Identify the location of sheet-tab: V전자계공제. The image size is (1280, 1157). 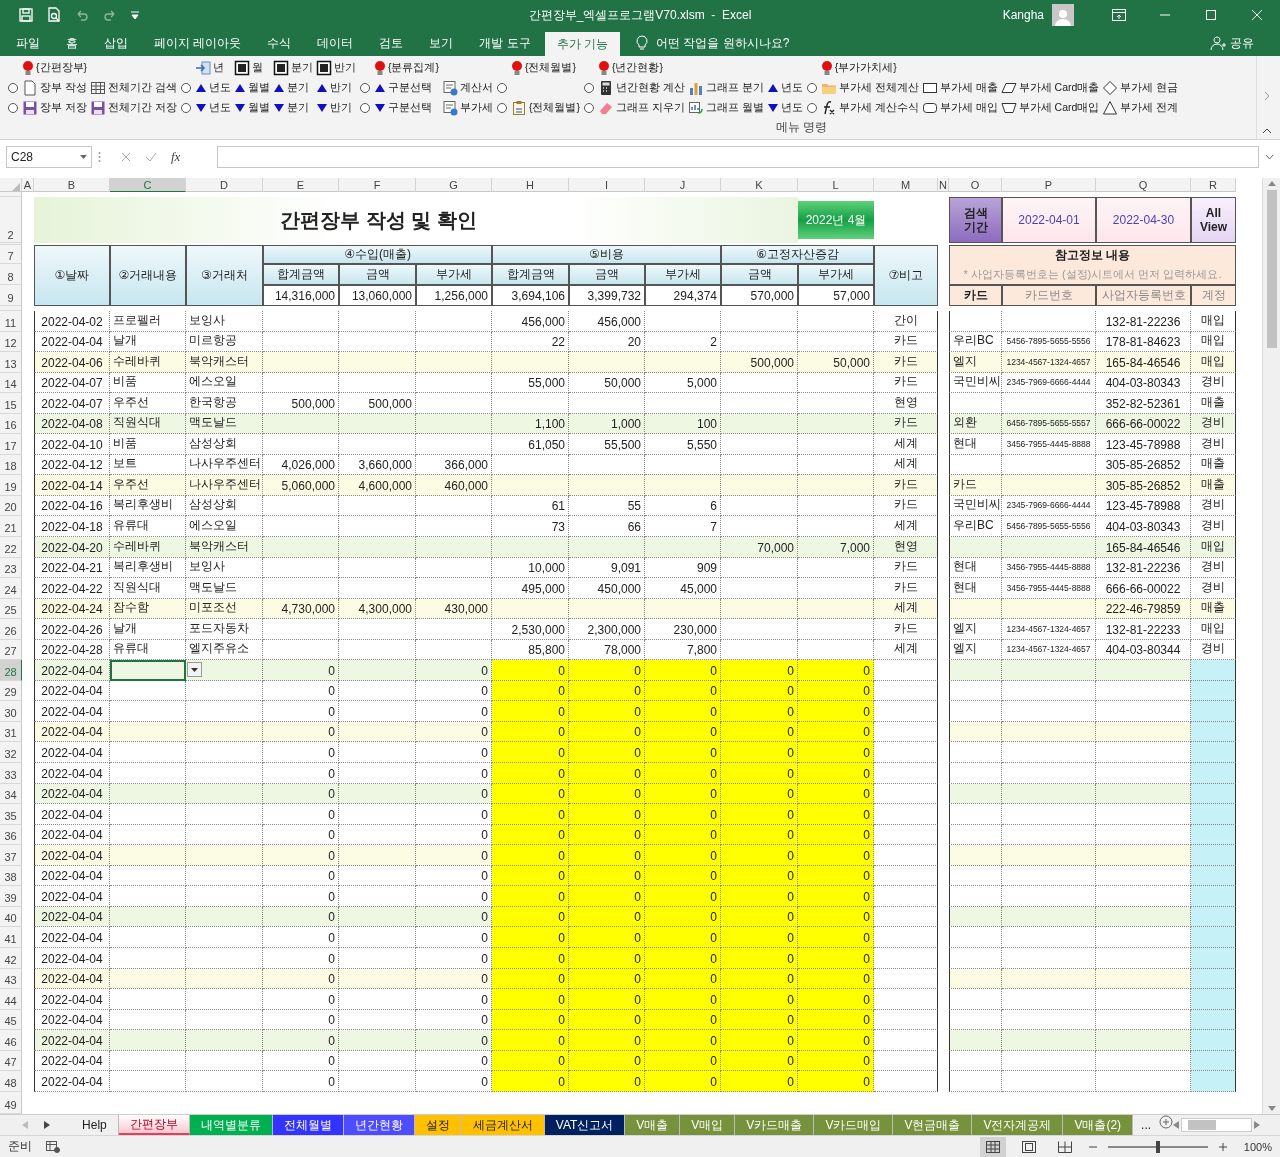
(1018, 1125).